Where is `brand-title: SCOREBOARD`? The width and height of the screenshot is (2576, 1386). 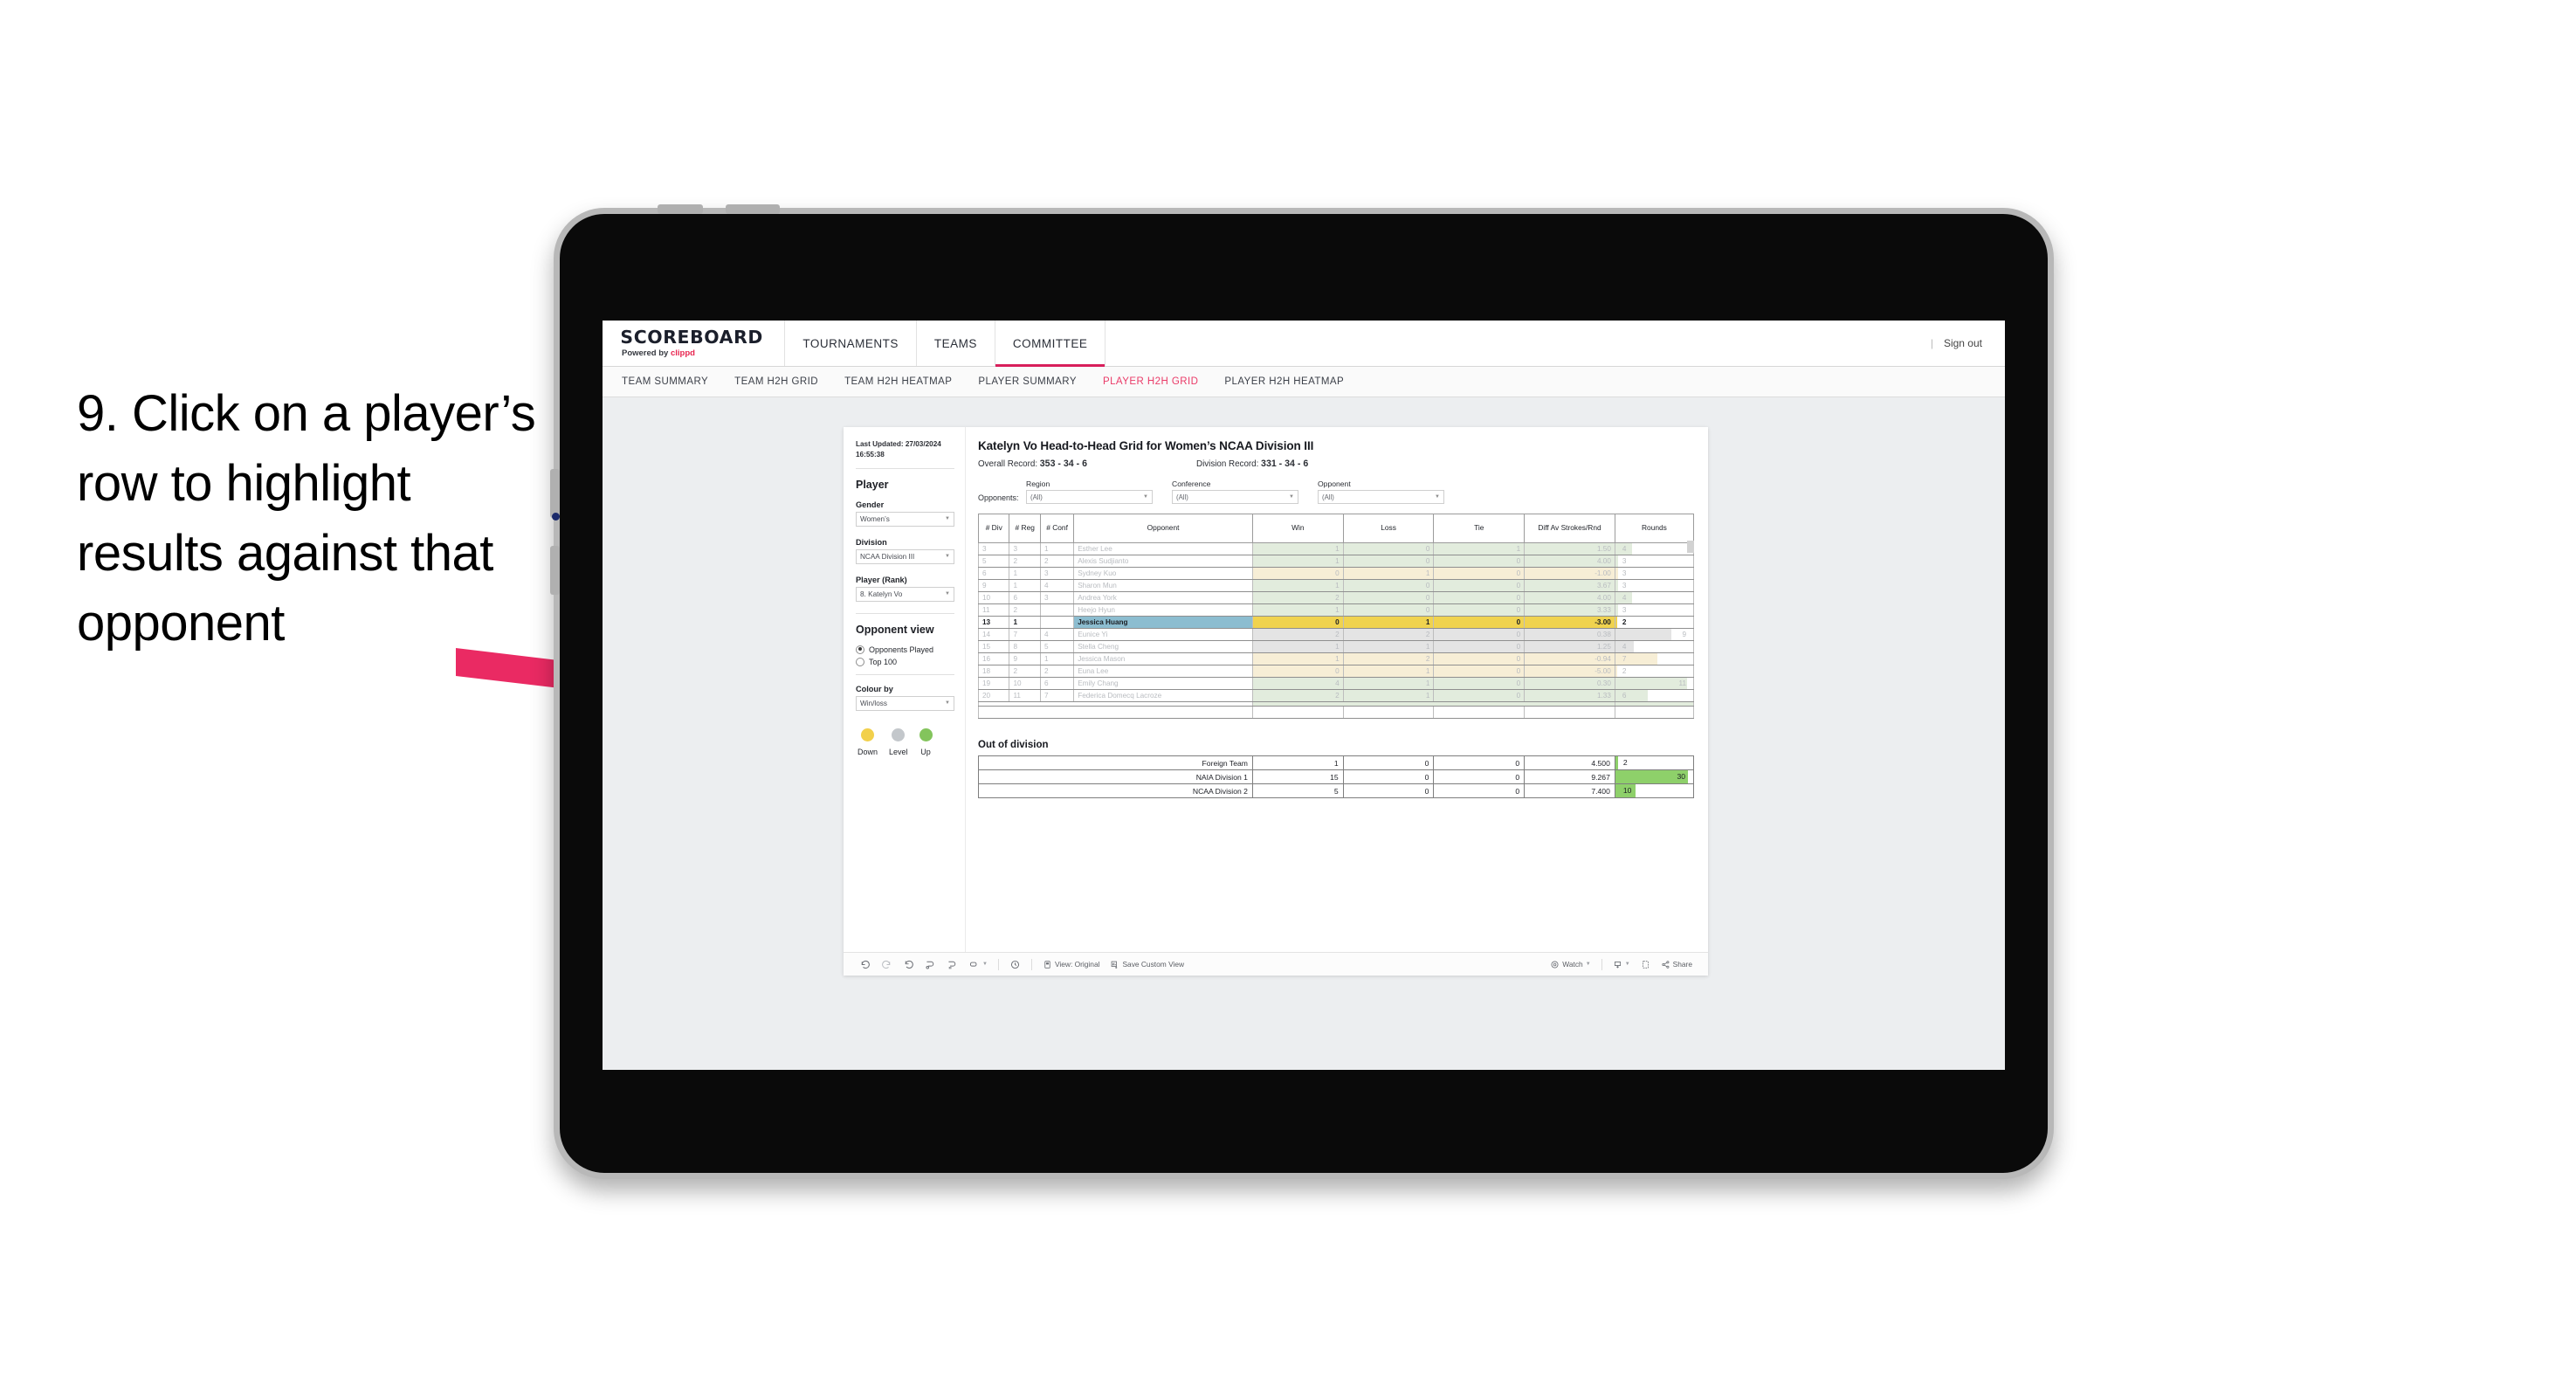 brand-title: SCOREBOARD is located at coordinates (691, 337).